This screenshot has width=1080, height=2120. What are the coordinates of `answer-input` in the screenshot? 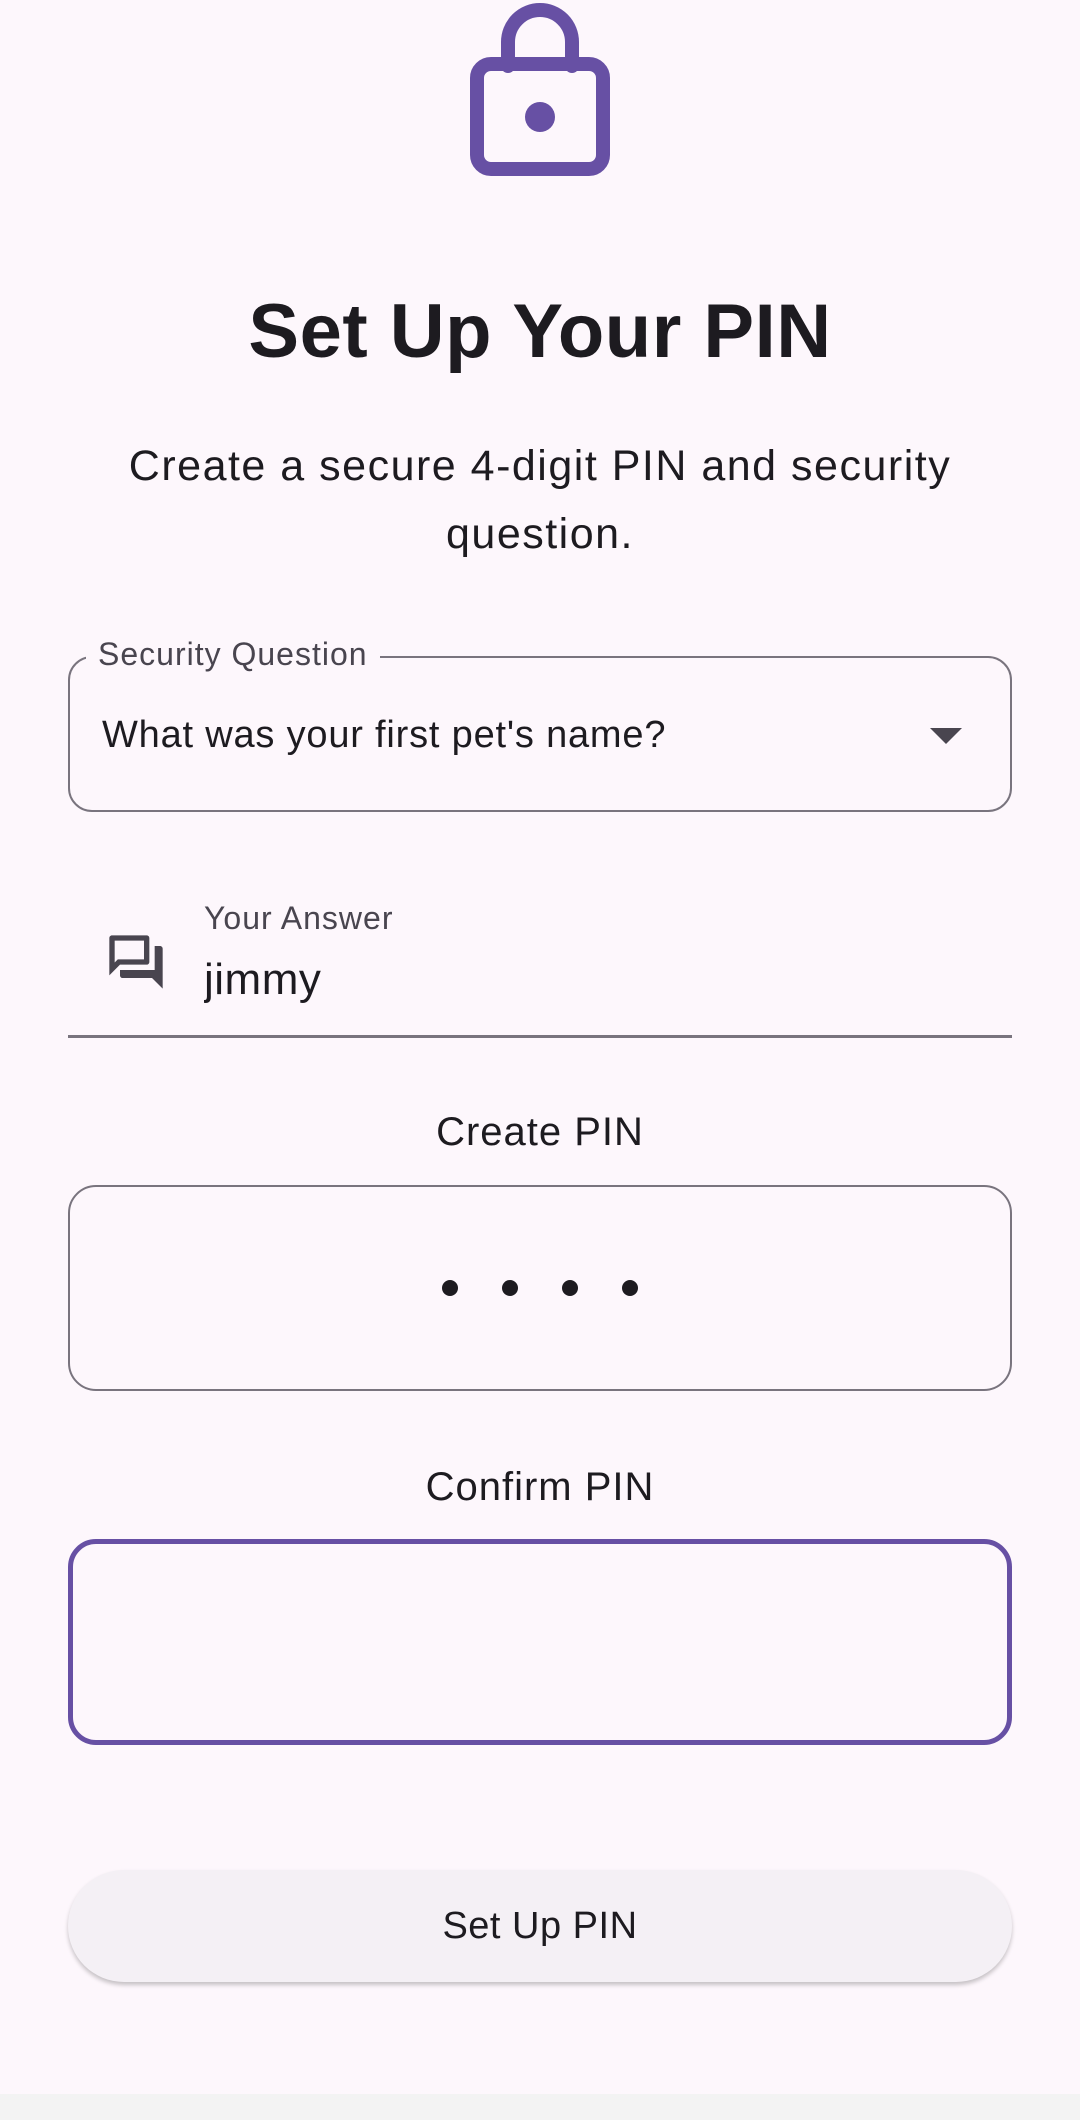 It's located at (584, 980).